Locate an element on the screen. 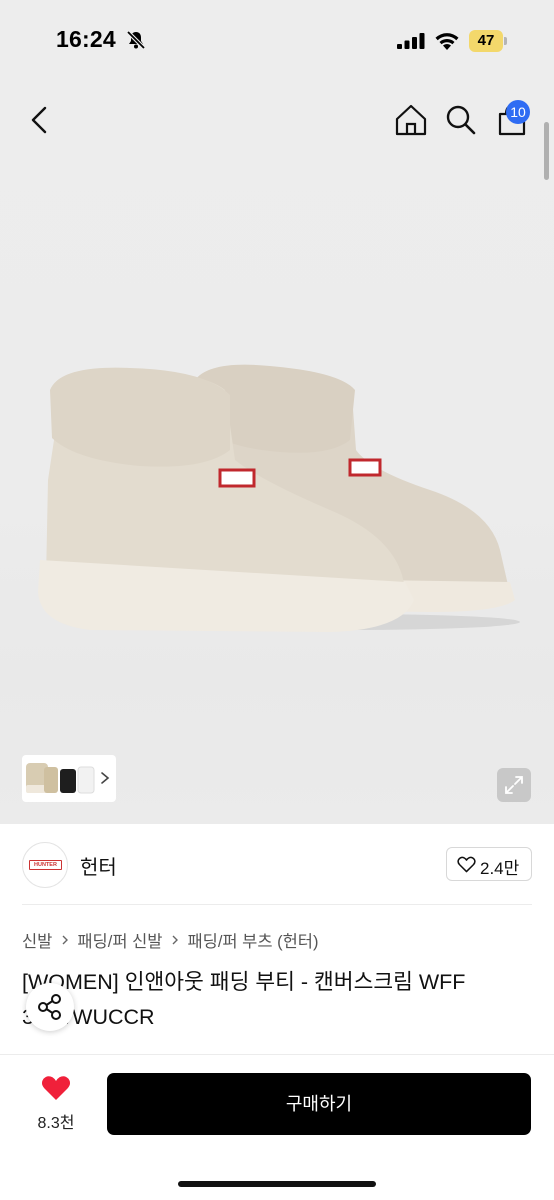 This screenshot has width=554, height=1200. breadcrumb-item: 신발 is located at coordinates (37, 940).